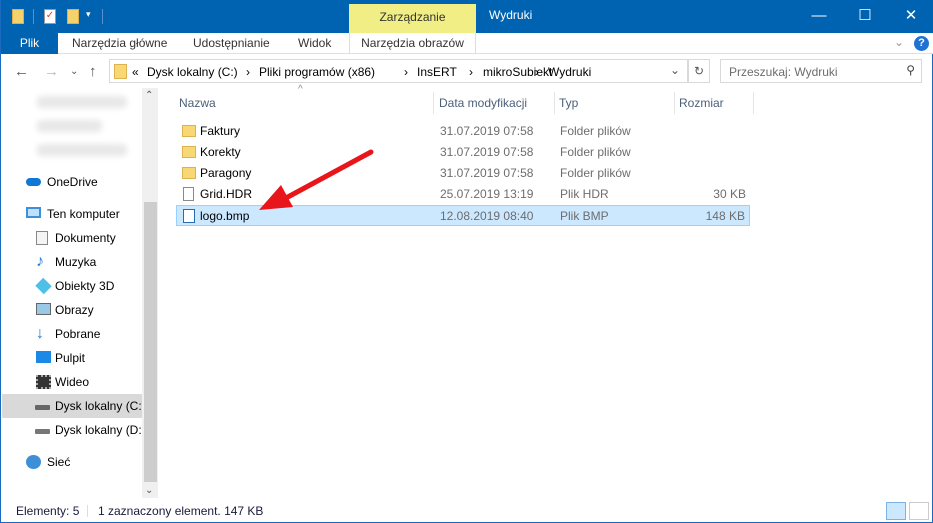 Image resolution: width=933 pixels, height=523 pixels. Describe the element at coordinates (896, 511) in the screenshot. I see `details-view-button` at that location.